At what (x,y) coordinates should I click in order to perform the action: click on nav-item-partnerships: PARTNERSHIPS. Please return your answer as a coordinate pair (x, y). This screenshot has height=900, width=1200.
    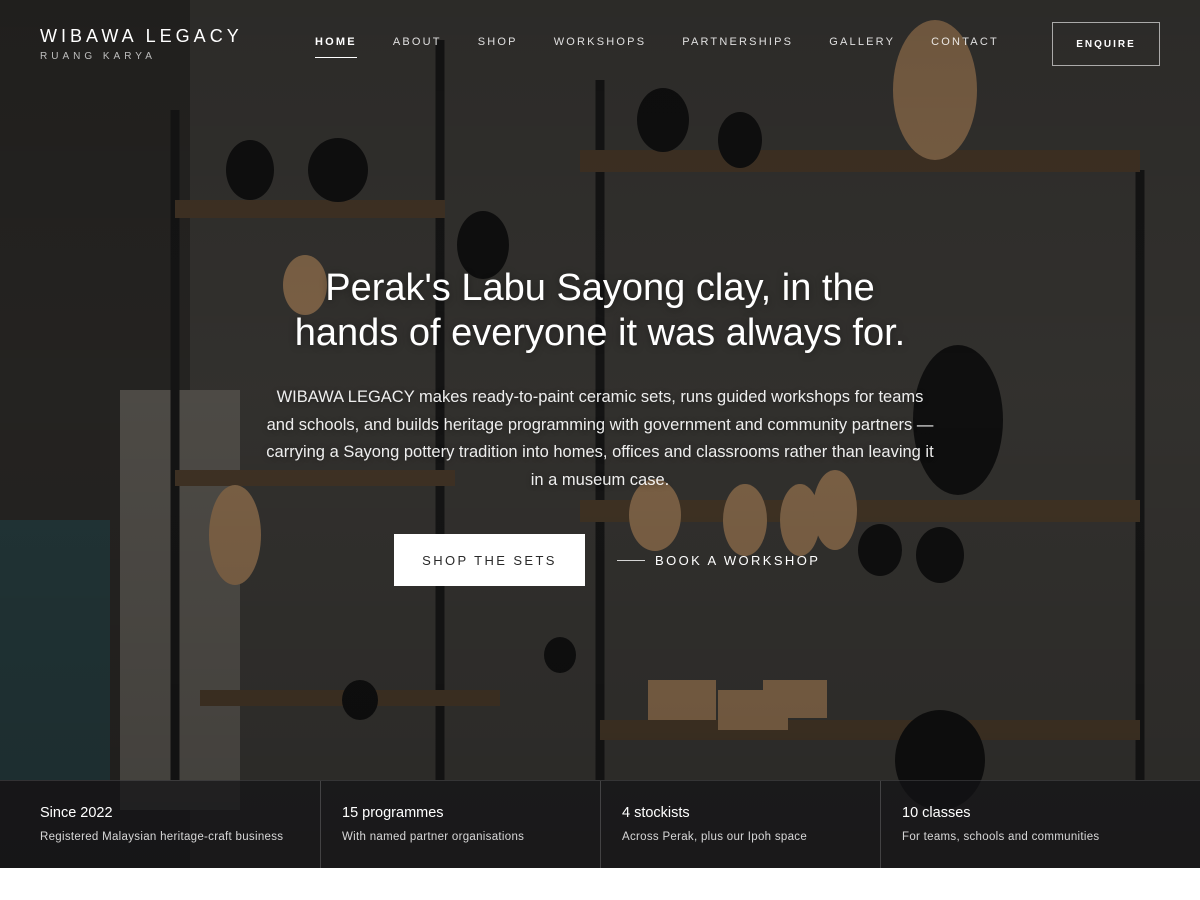
    Looking at the image, I should click on (737, 46).